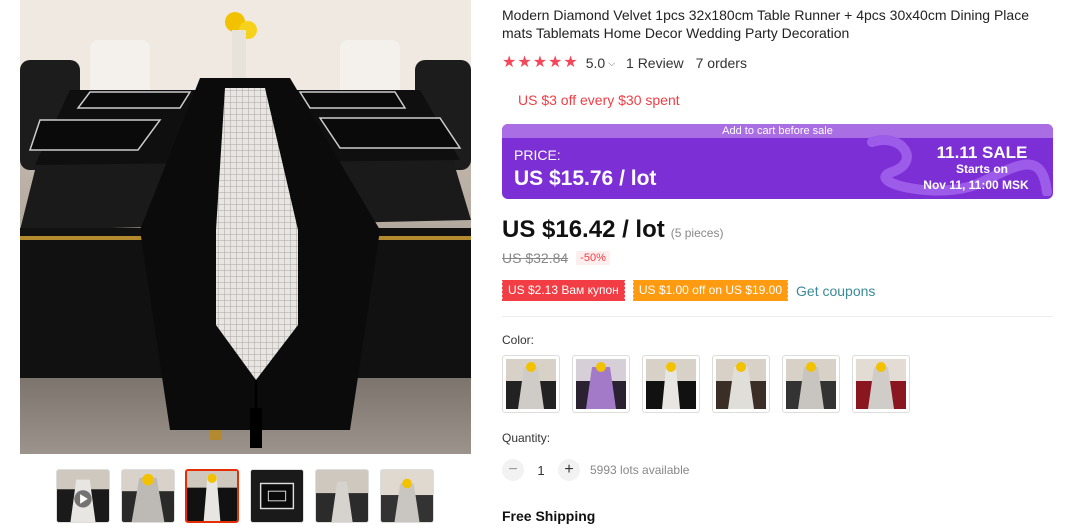 This screenshot has width=1070, height=528. Describe the element at coordinates (535, 258) in the screenshot. I see `original-price: US $32.84` at that location.